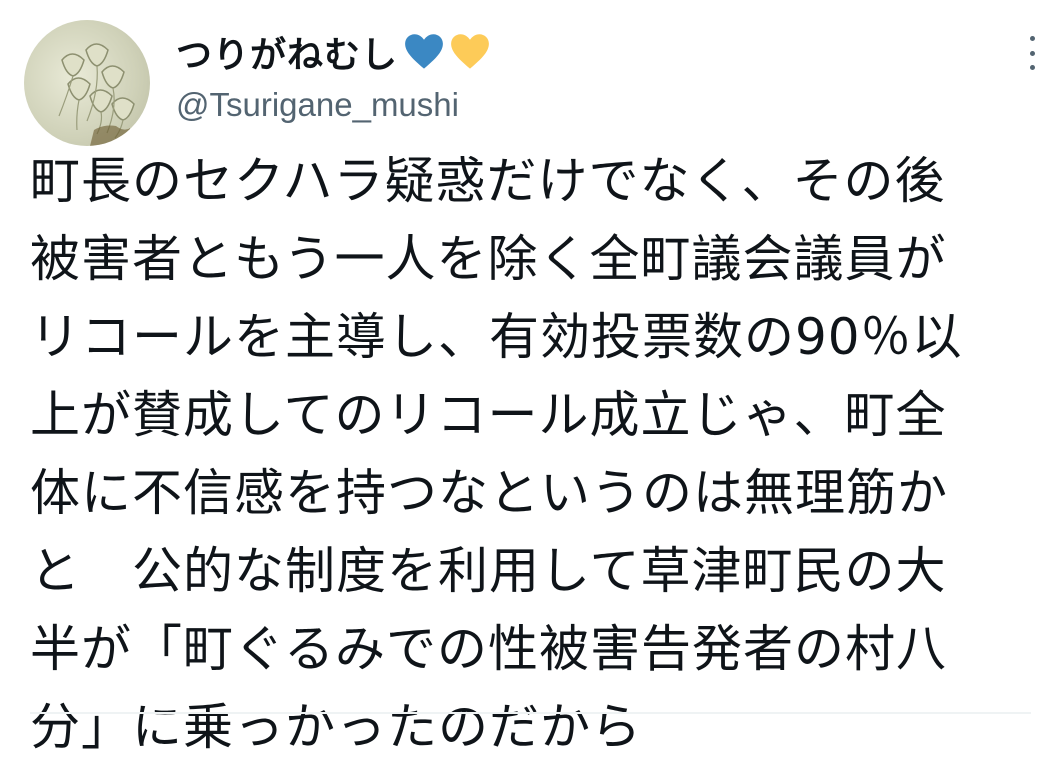  Describe the element at coordinates (530, 713) in the screenshot. I see `divider` at that location.